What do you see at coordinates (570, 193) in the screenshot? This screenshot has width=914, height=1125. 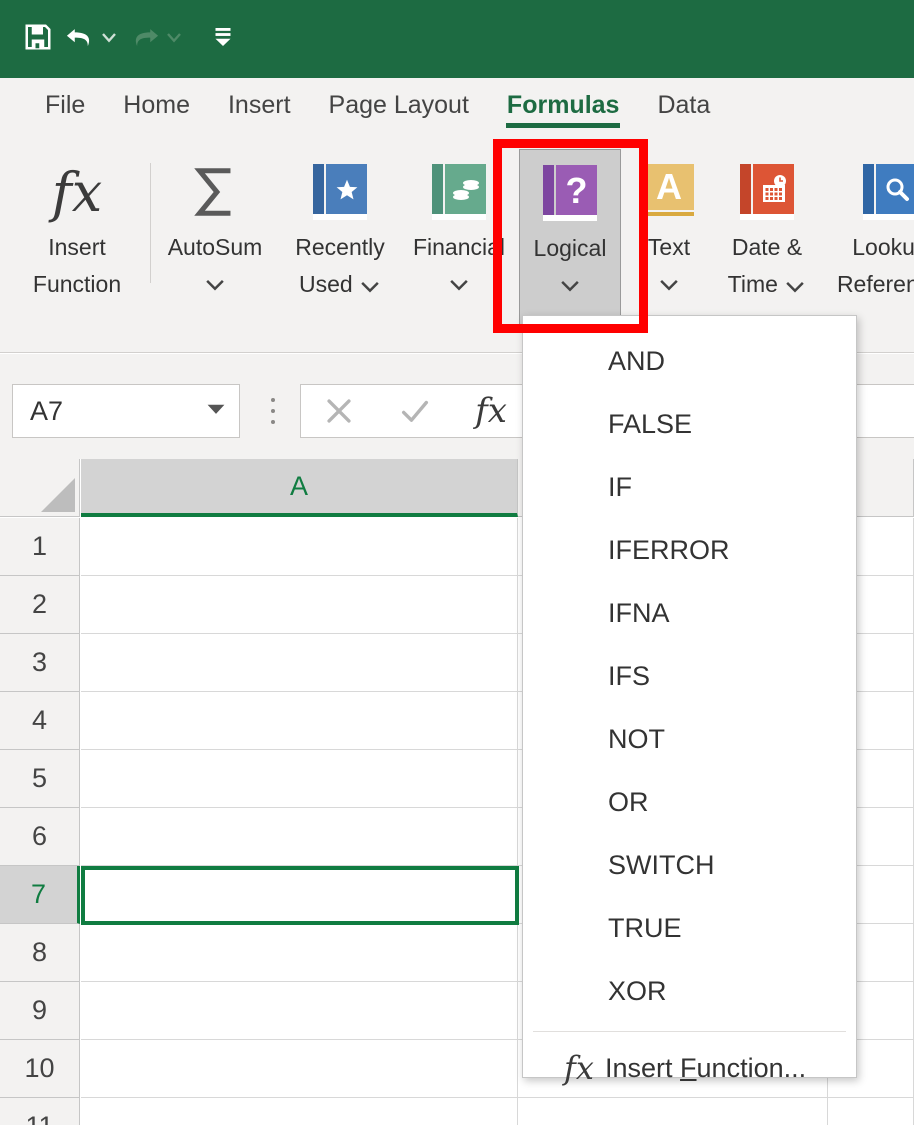 I see `book-question-icon: ?` at bounding box center [570, 193].